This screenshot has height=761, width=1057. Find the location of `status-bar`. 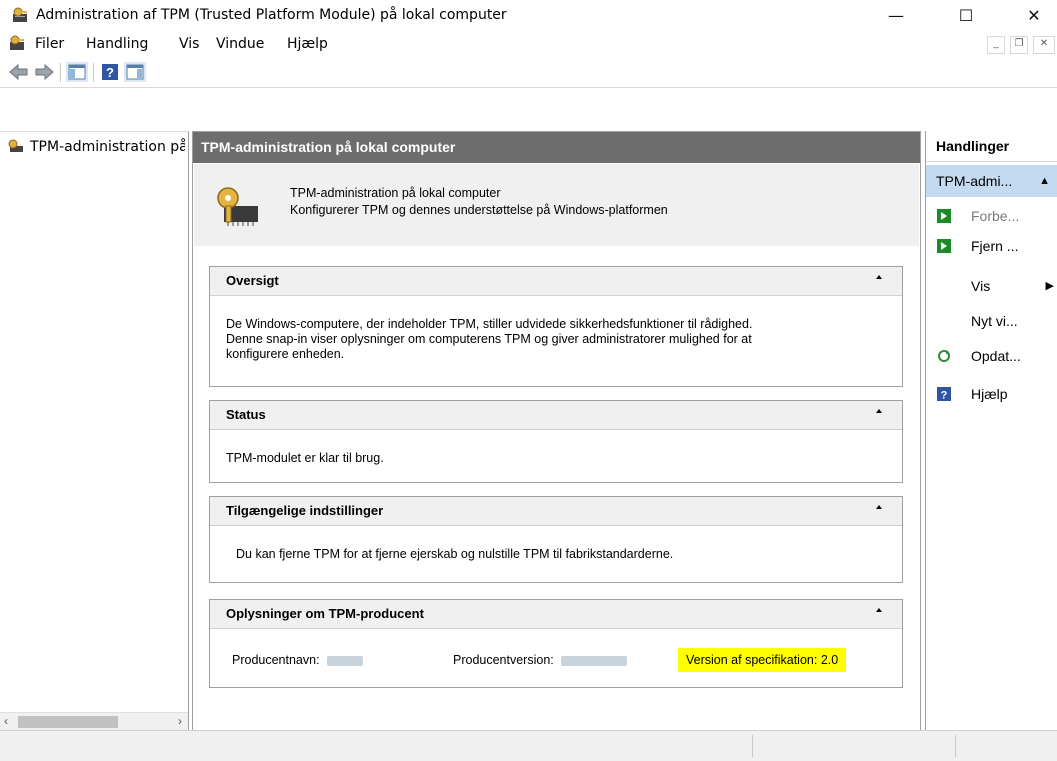

status-bar is located at coordinates (528, 745).